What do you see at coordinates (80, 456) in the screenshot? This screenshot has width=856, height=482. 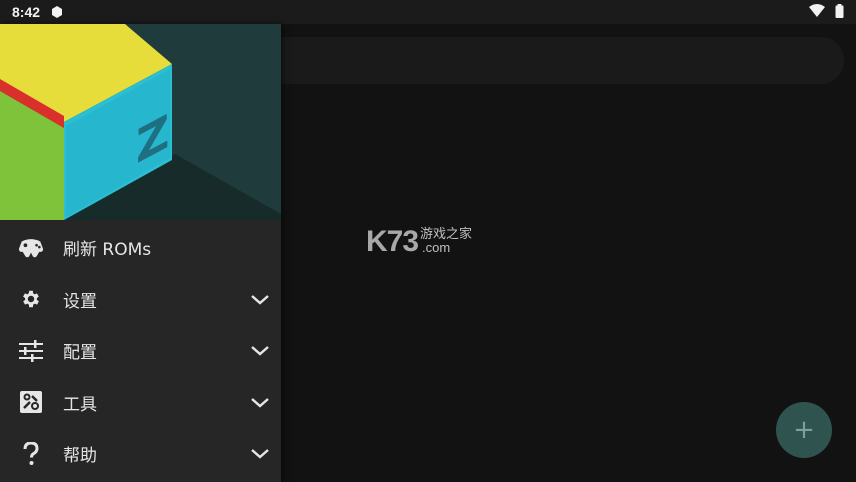 I see `menu-label-help: 帮助` at bounding box center [80, 456].